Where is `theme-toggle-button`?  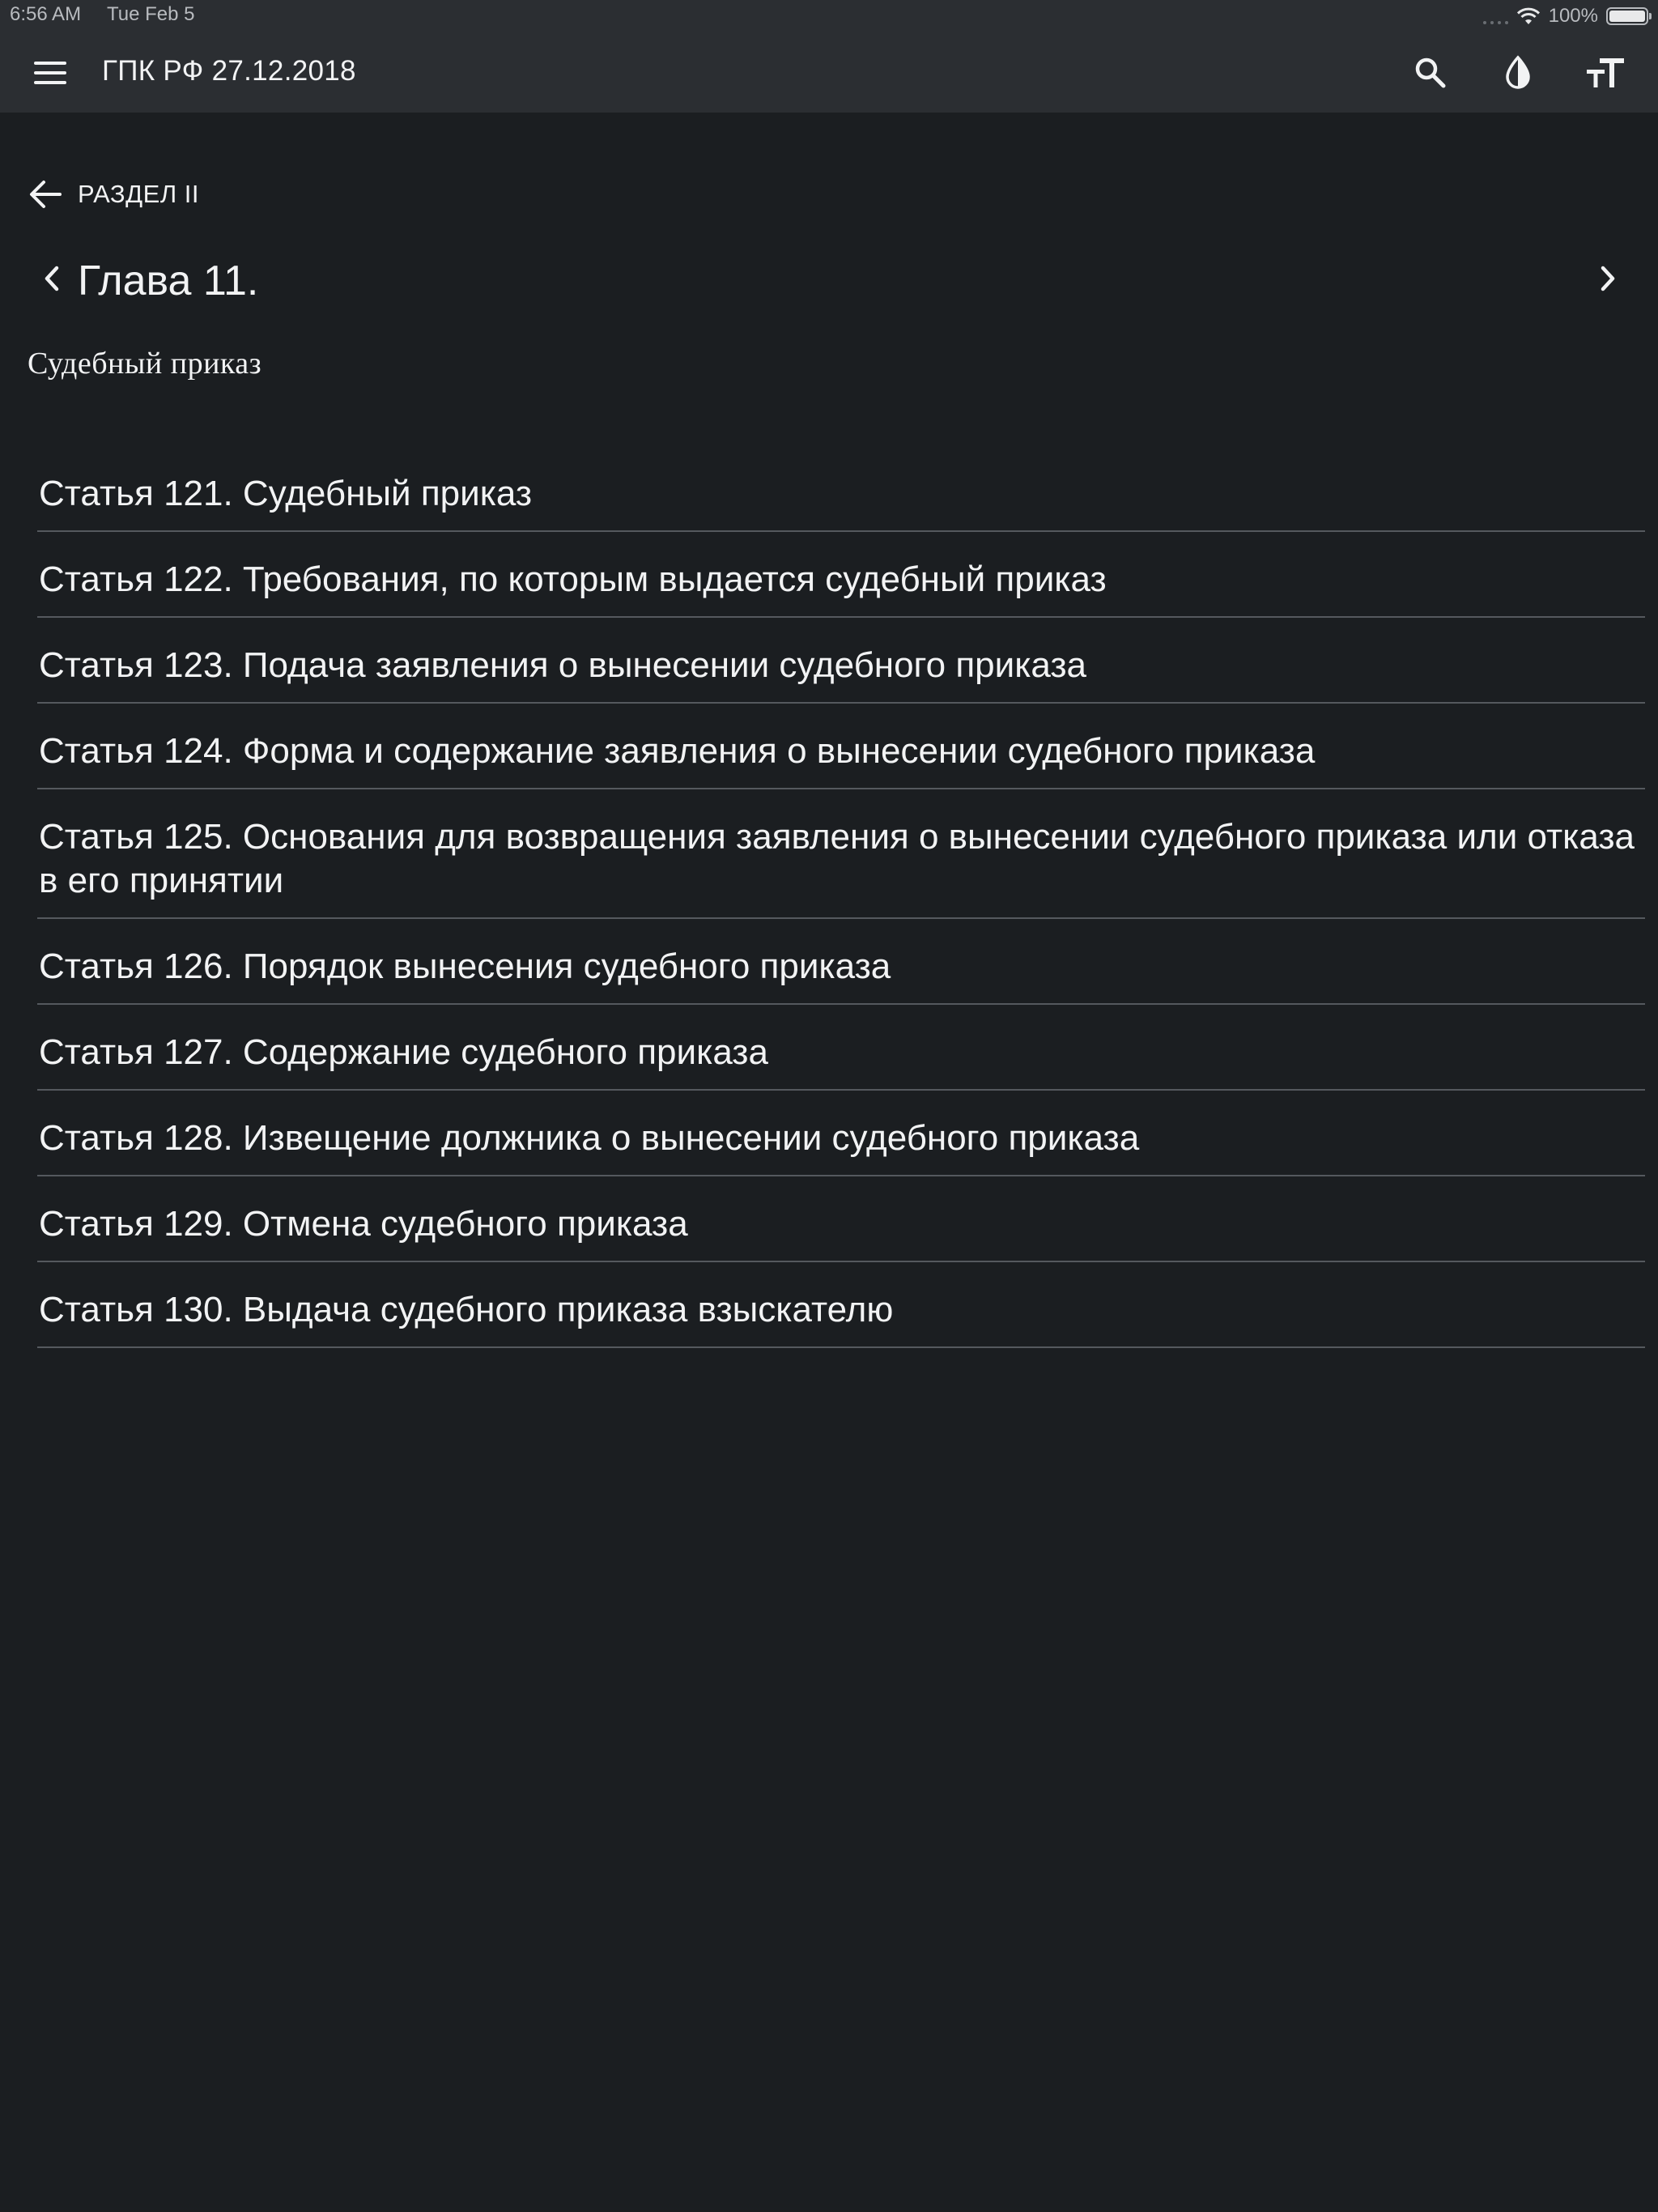
theme-toggle-button is located at coordinates (1518, 73).